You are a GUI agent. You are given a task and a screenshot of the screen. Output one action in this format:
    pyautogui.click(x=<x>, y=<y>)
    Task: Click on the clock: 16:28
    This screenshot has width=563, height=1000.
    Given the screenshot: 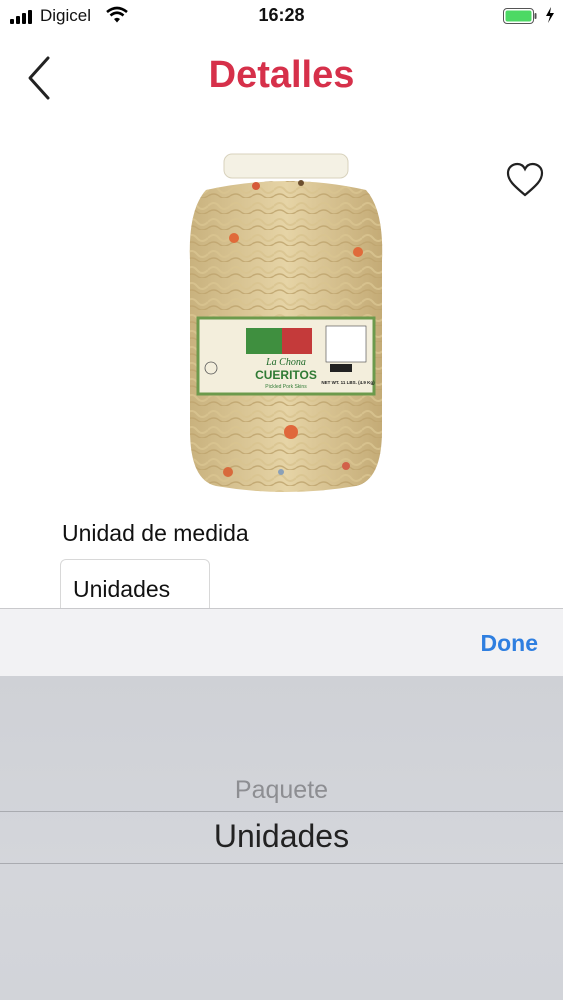 What is the action you would take?
    pyautogui.click(x=281, y=15)
    